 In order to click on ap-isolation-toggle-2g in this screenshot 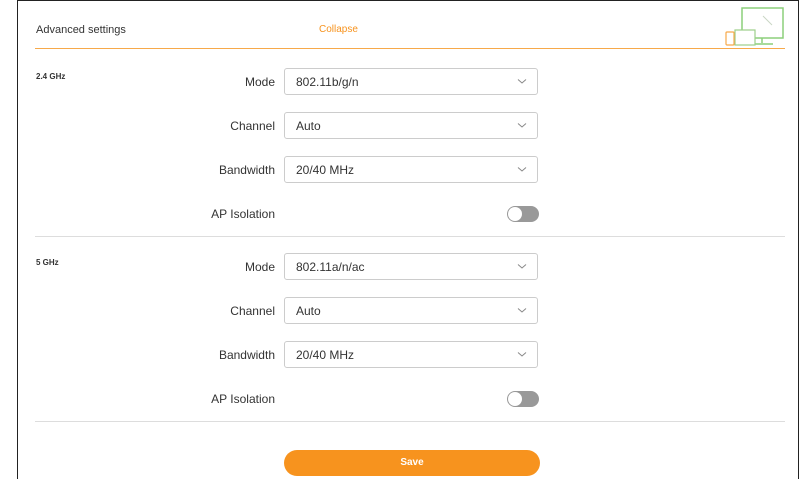, I will do `click(523, 214)`.